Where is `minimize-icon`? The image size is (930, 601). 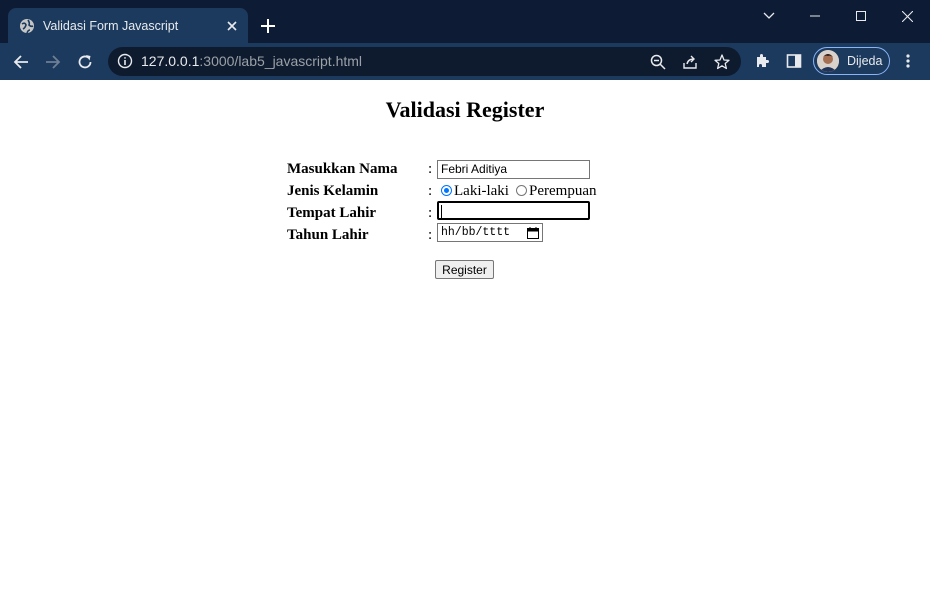 minimize-icon is located at coordinates (815, 16).